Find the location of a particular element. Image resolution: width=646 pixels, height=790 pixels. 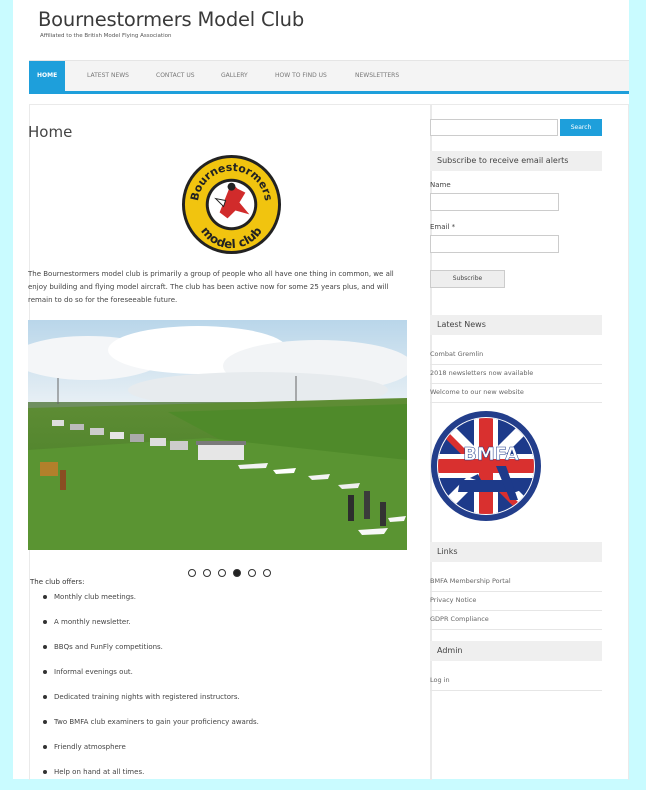

nav-how-to-find-us: HOW TO FIND US is located at coordinates (301, 76).